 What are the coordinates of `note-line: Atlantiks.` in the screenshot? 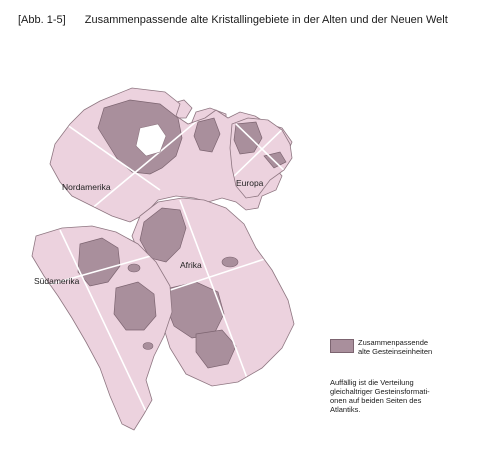 It's located at (345, 409).